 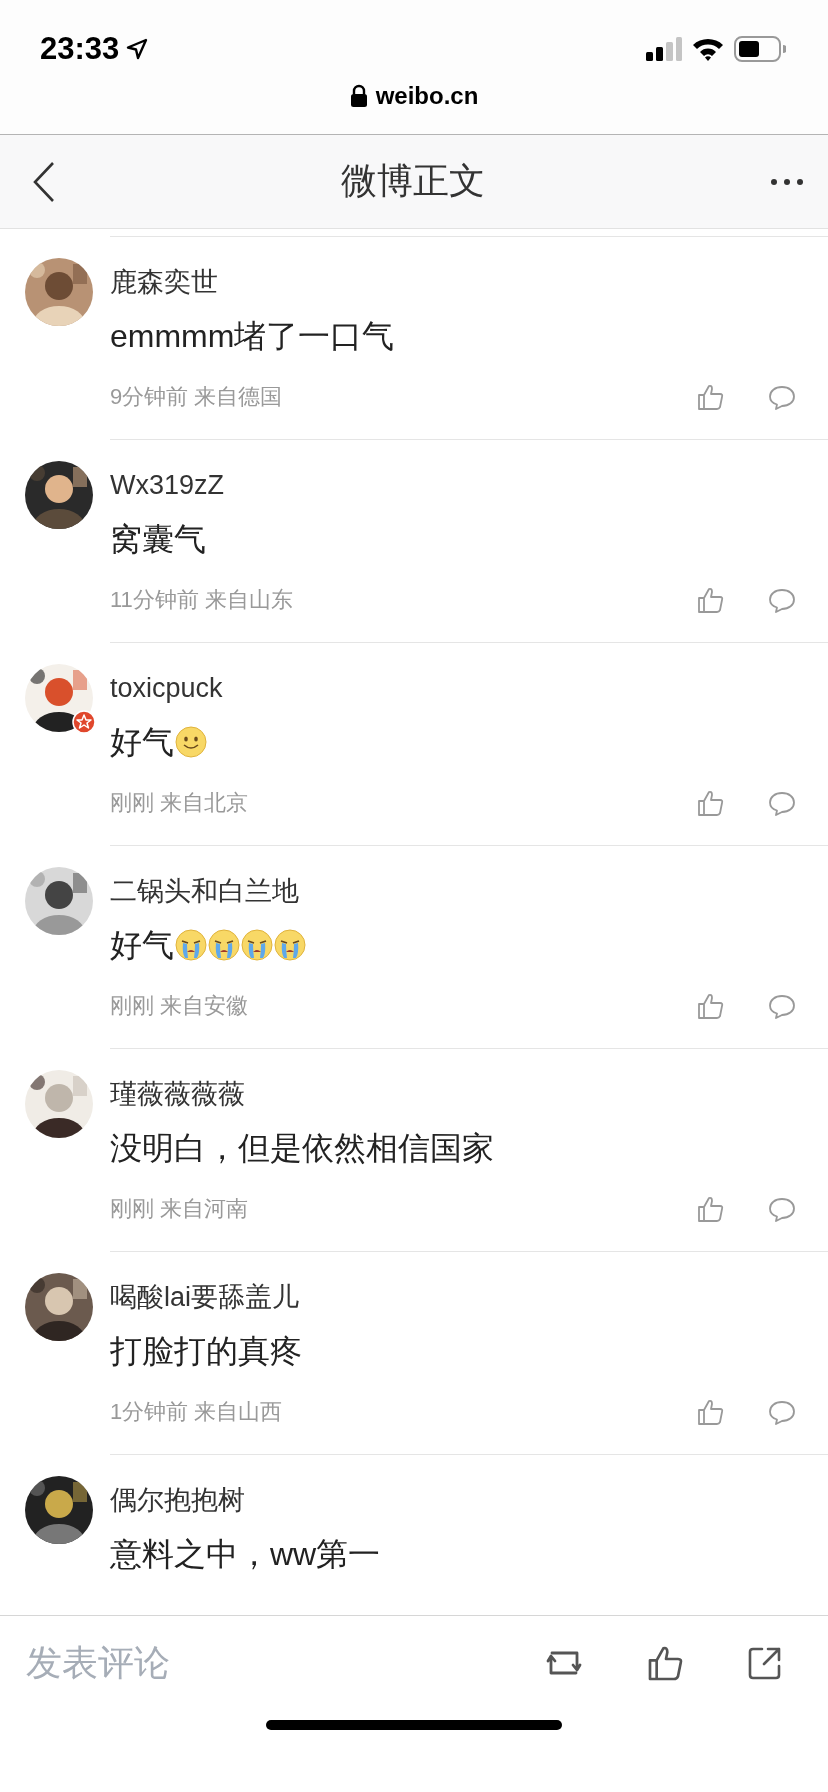 I want to click on comment-text: 窝囊气, so click(x=158, y=539).